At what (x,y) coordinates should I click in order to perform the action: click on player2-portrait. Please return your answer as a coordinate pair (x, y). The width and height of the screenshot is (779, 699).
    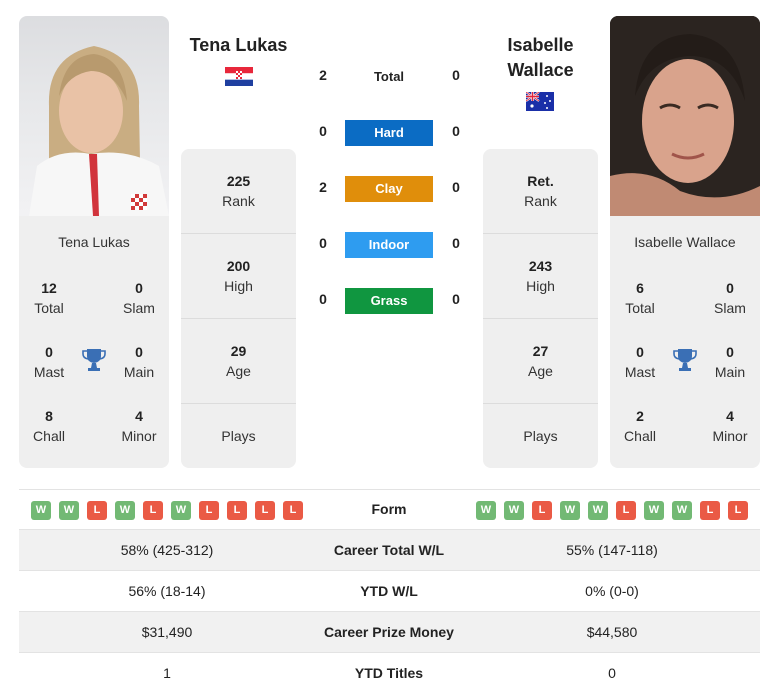
    Looking at the image, I should click on (685, 116).